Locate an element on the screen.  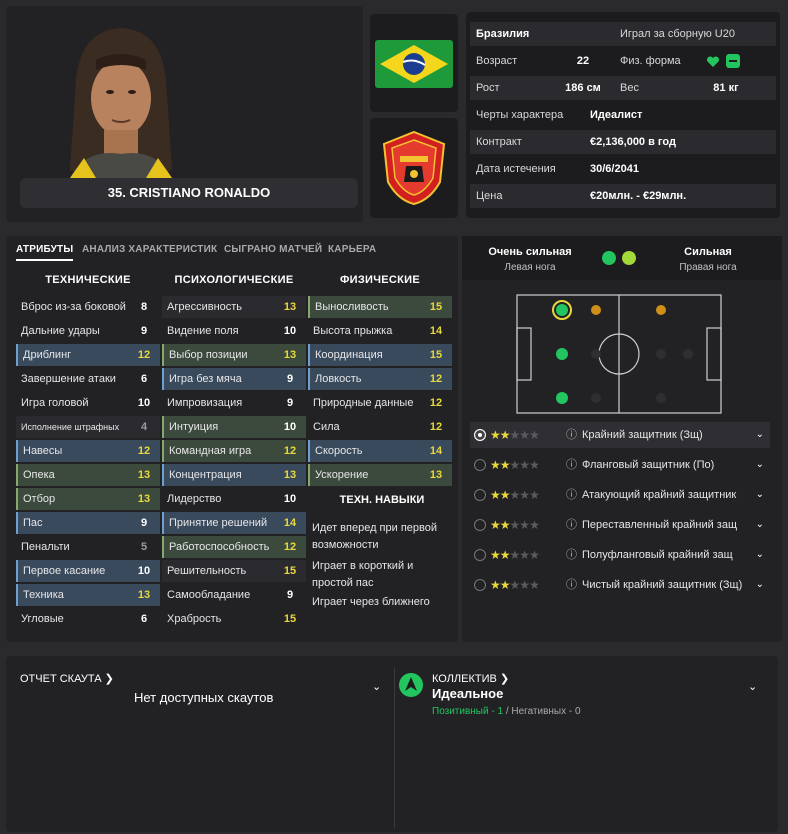
attribute-row: Дриблинг 12 is located at coordinates (88, 355).